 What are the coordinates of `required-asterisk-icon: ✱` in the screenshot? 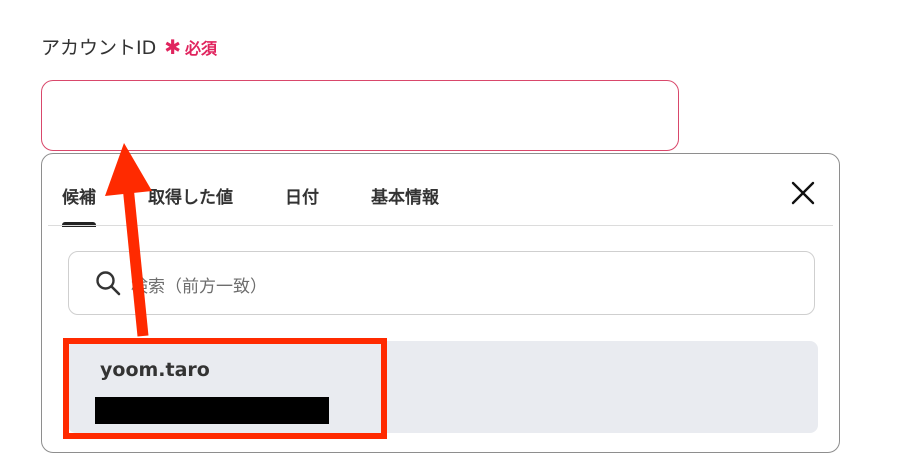 It's located at (172, 46).